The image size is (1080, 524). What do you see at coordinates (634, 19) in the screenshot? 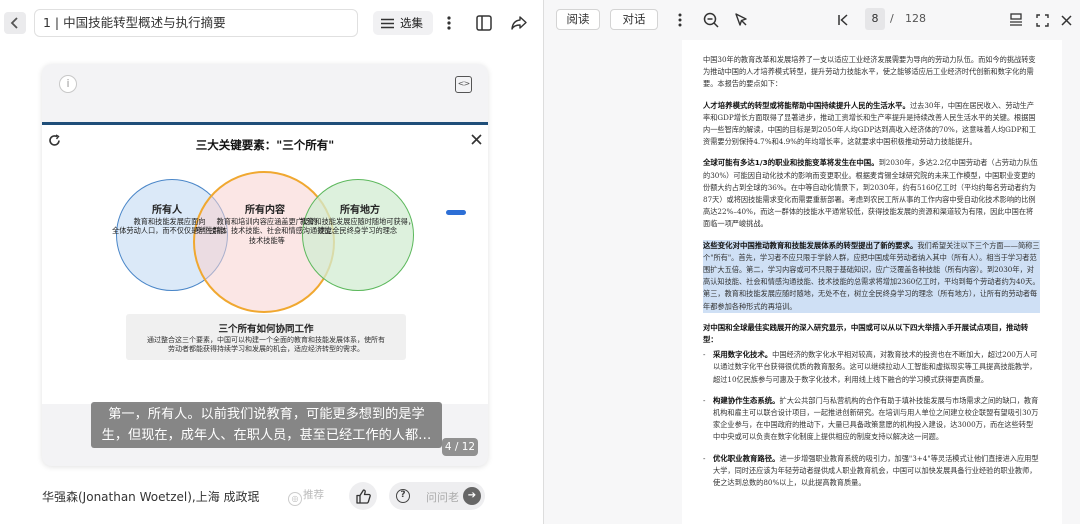
I see `tab-chat: 对话` at bounding box center [634, 19].